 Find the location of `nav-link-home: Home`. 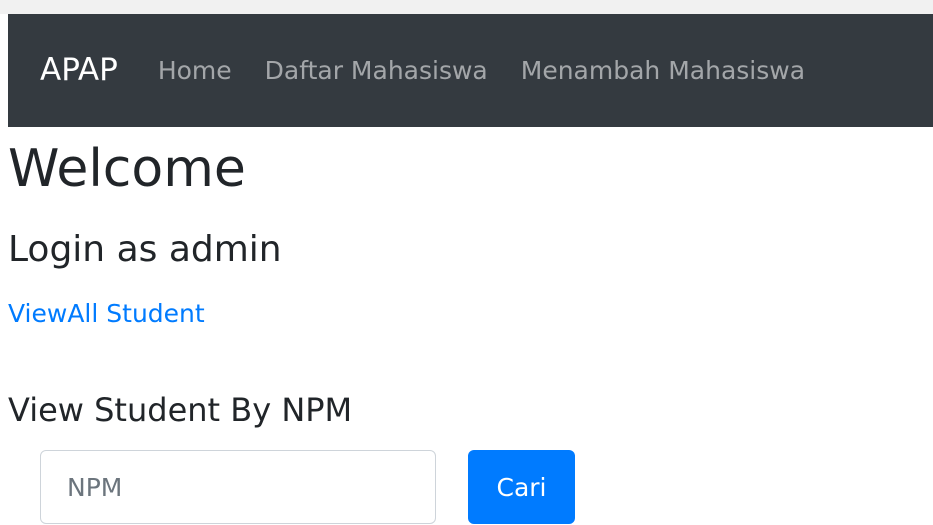

nav-link-home: Home is located at coordinates (195, 70).